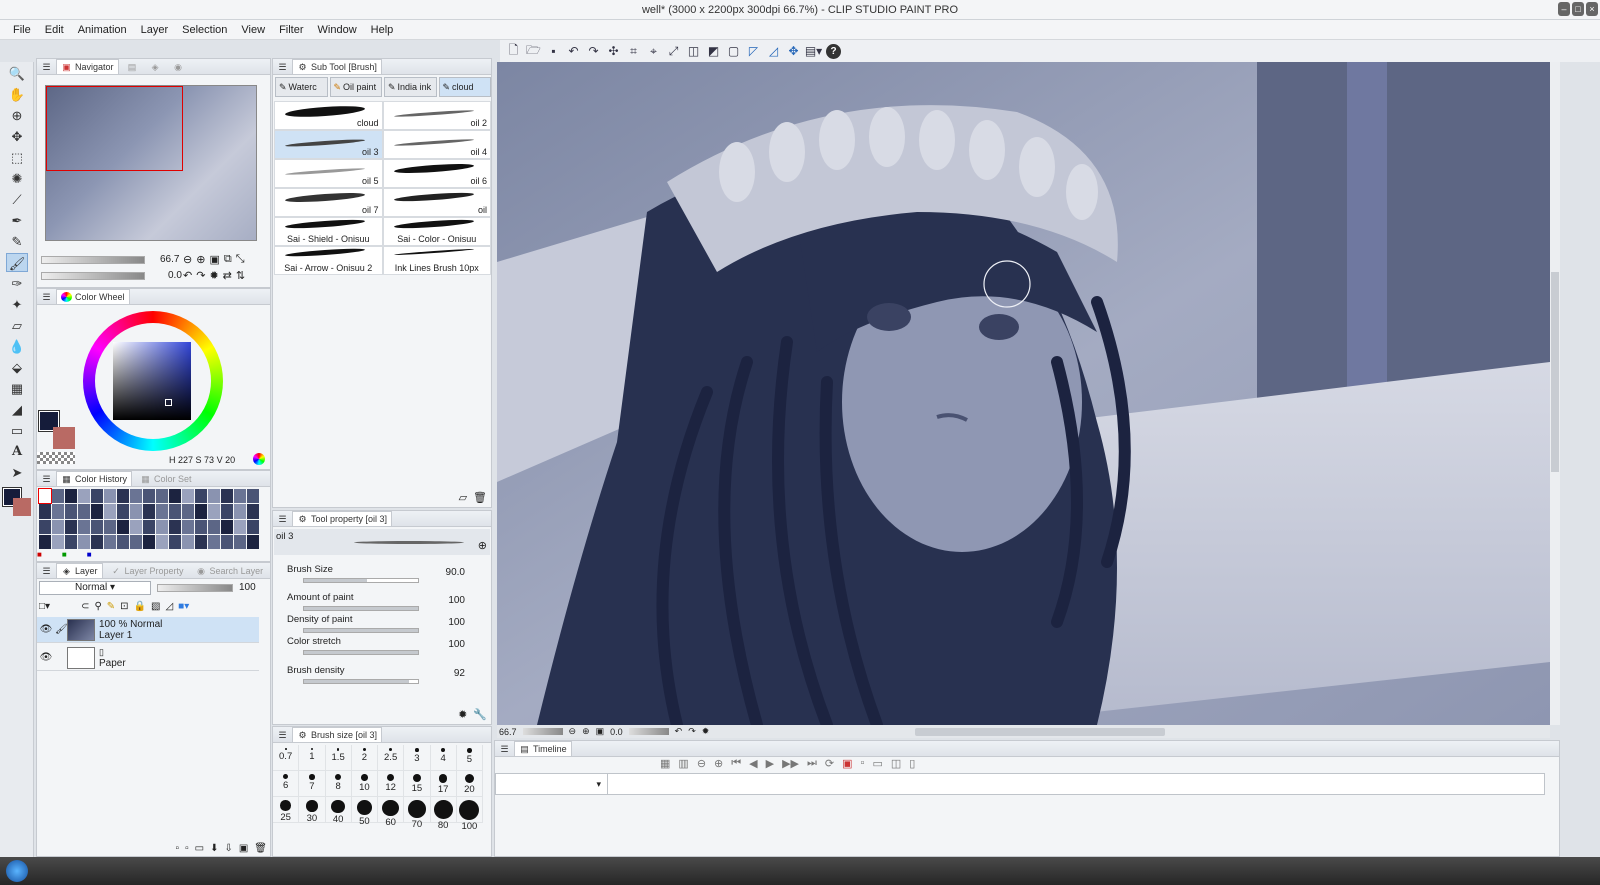 The image size is (1600, 885). Describe the element at coordinates (573, 51) in the screenshot. I see `undo-icon: ↶` at that location.